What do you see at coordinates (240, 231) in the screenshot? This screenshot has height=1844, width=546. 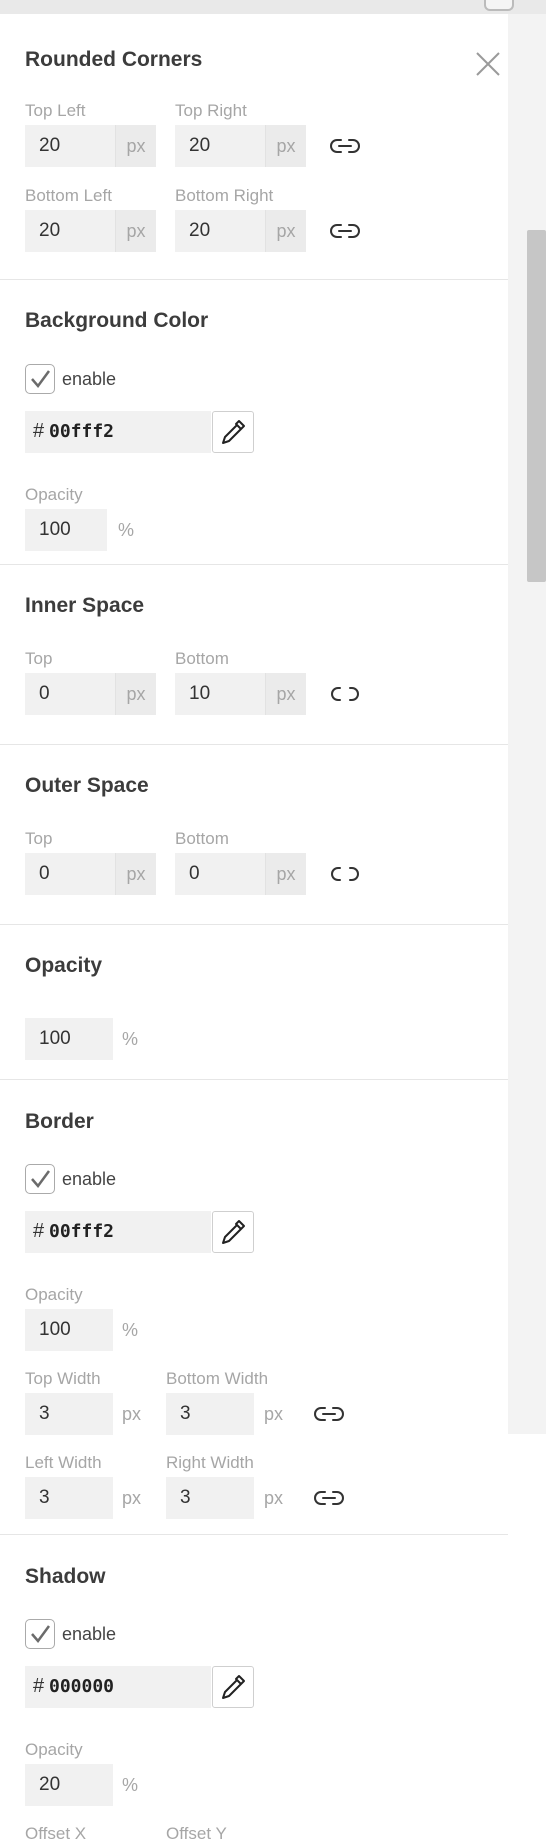 I see `bottom-right-input: 20 px` at bounding box center [240, 231].